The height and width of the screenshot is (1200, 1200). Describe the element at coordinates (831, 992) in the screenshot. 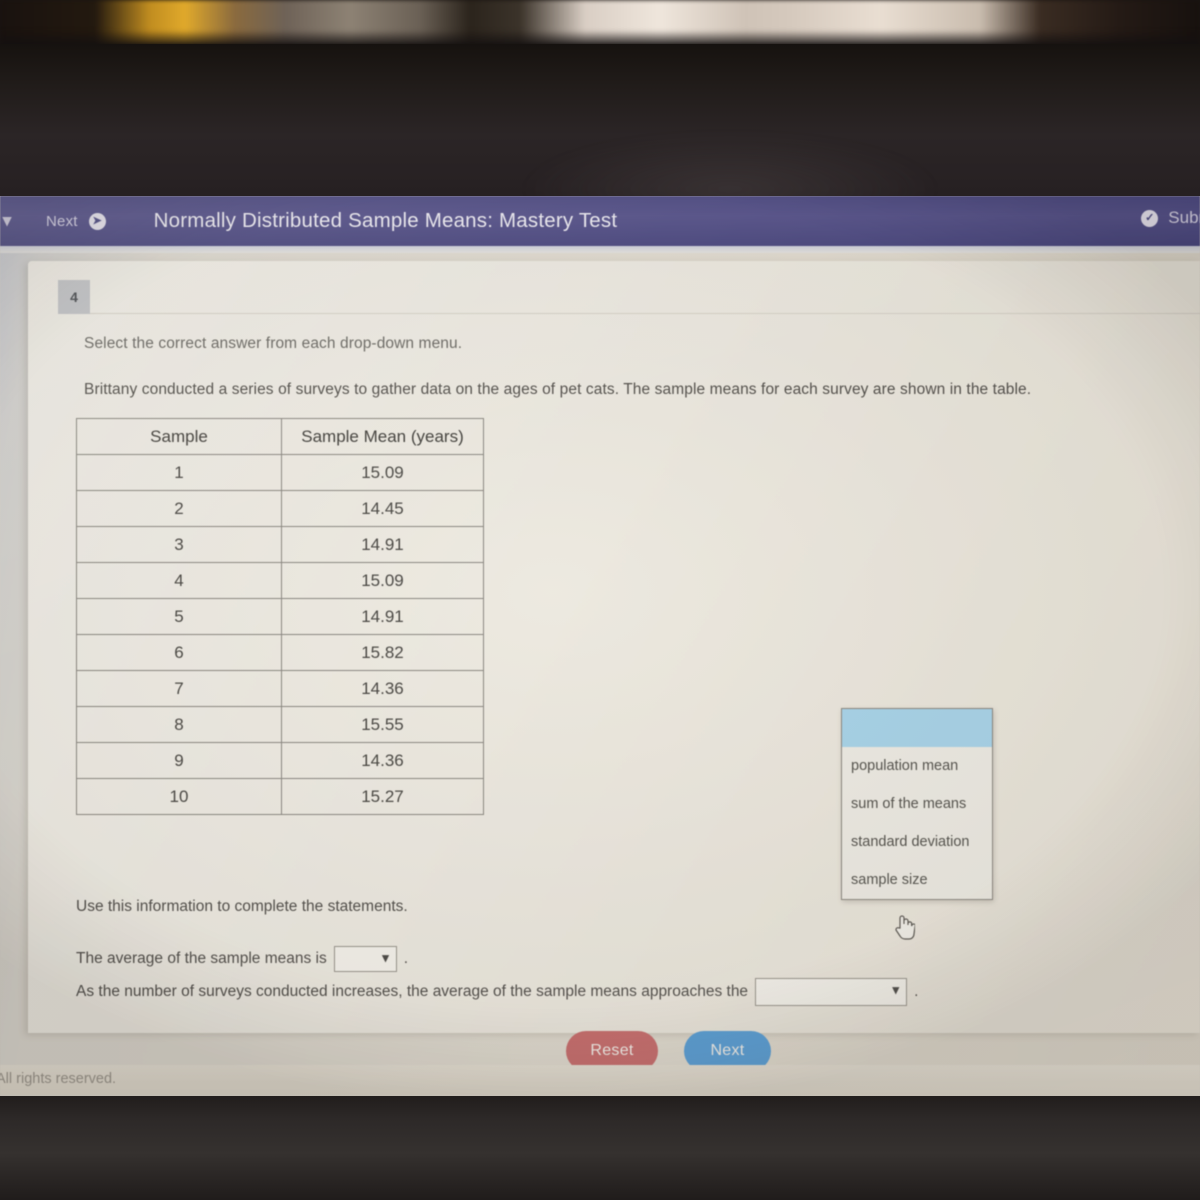

I see `statement-two-dropdown: ▾` at that location.